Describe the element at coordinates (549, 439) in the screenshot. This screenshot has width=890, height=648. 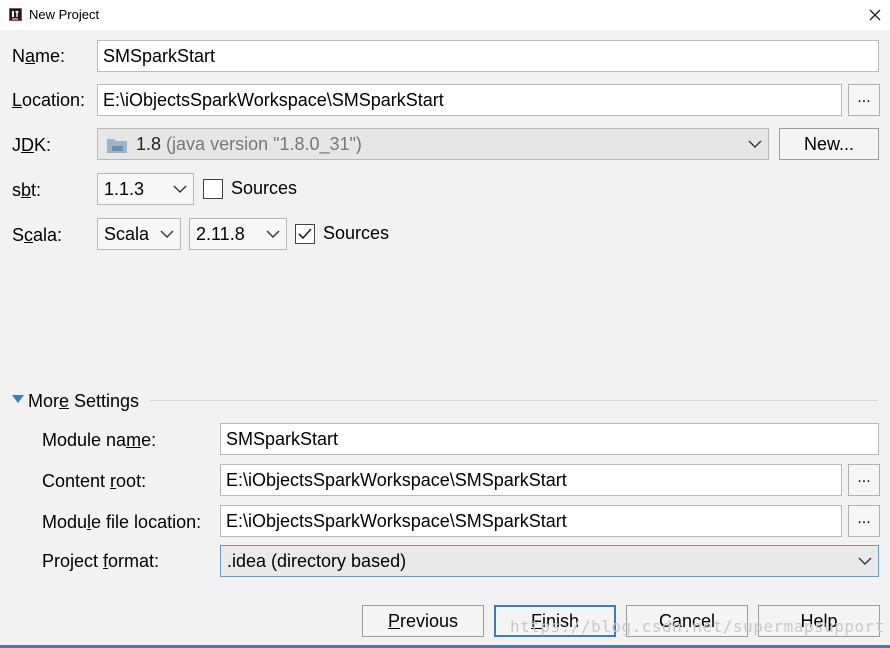
I see `module-name-input: SMSparkStart` at that location.